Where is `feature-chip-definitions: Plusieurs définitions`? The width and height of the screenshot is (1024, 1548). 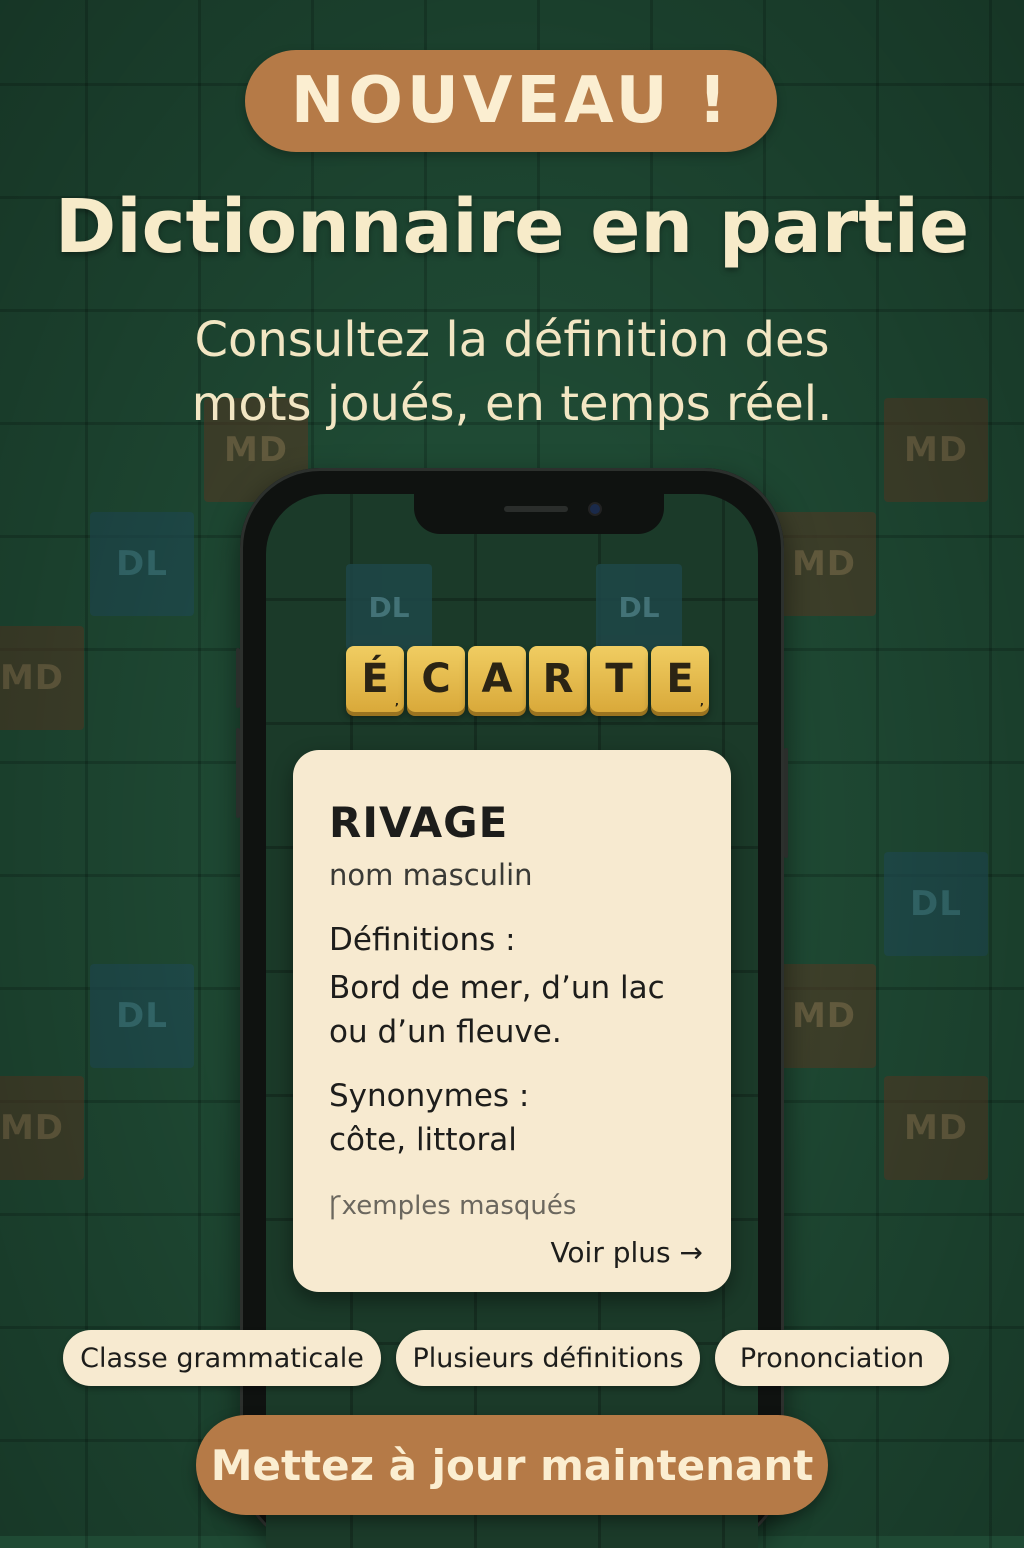
feature-chip-definitions: Plusieurs définitions is located at coordinates (548, 1358).